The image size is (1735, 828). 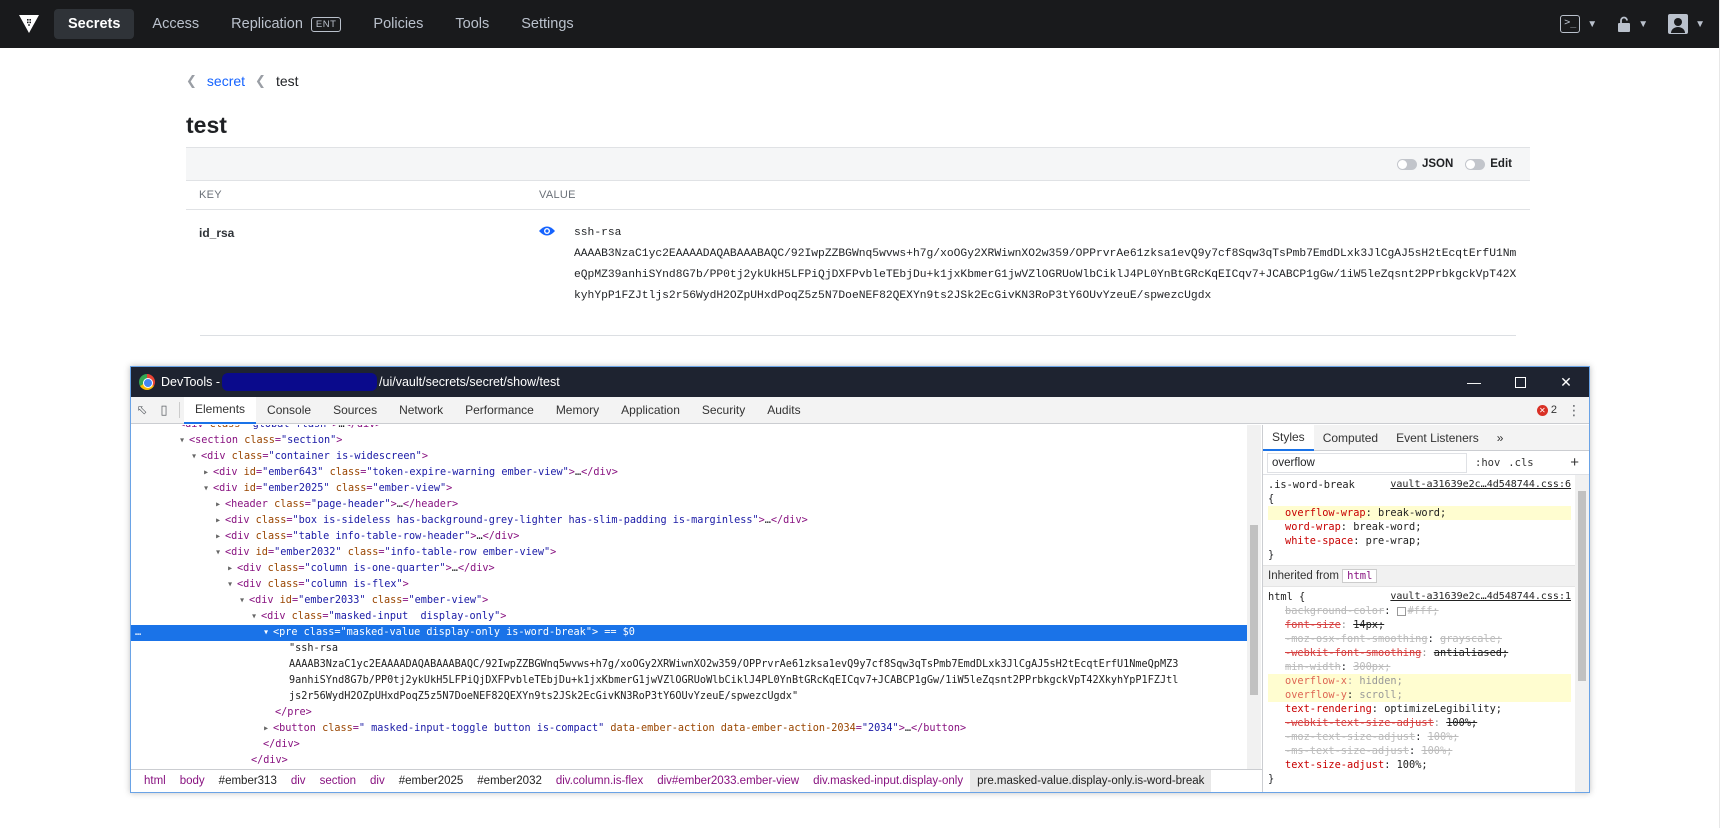 What do you see at coordinates (1632, 24) in the screenshot?
I see `status-menu: ▼` at bounding box center [1632, 24].